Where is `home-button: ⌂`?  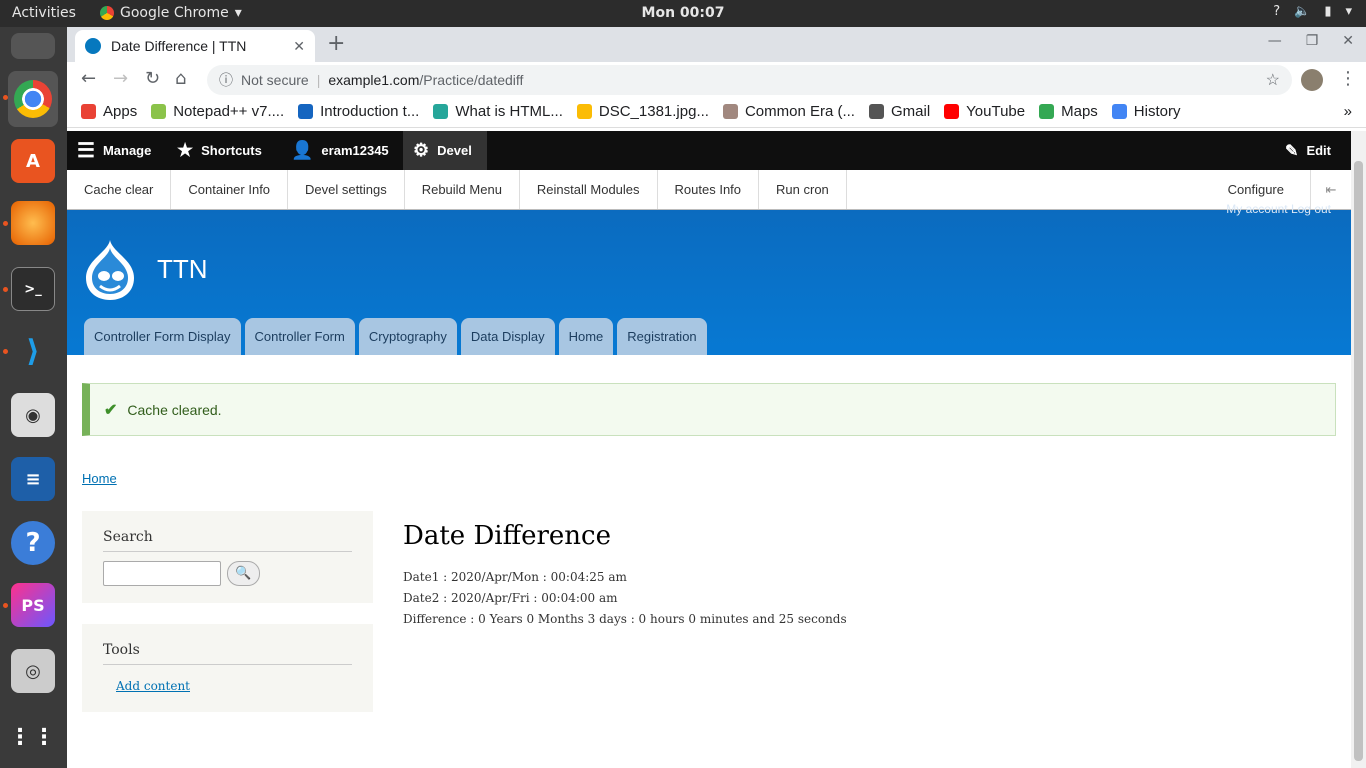 home-button: ⌂ is located at coordinates (180, 78).